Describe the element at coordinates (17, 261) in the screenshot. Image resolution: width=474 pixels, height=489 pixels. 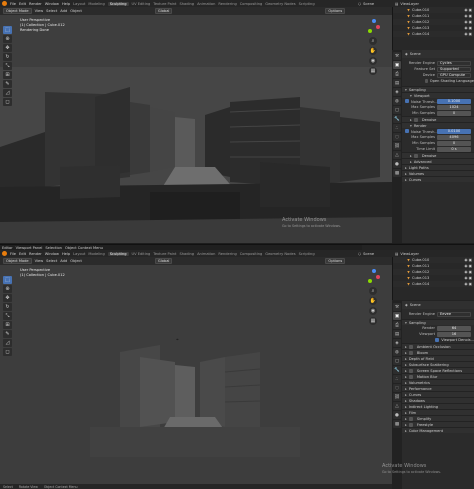
I see `object-mode-dropdown: Object Mode` at that location.